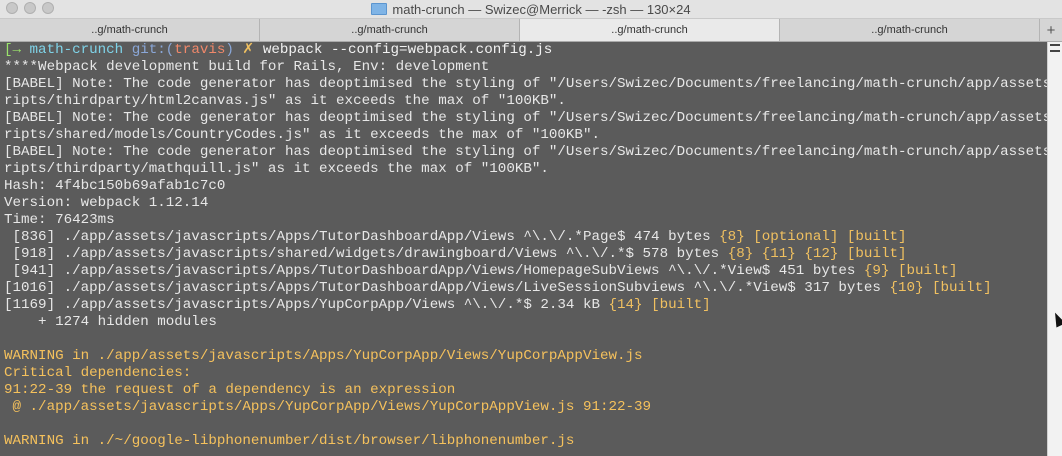 This screenshot has width=1062, height=456. What do you see at coordinates (876, 271) in the screenshot?
I see `terminal-text-segment: {9}` at bounding box center [876, 271].